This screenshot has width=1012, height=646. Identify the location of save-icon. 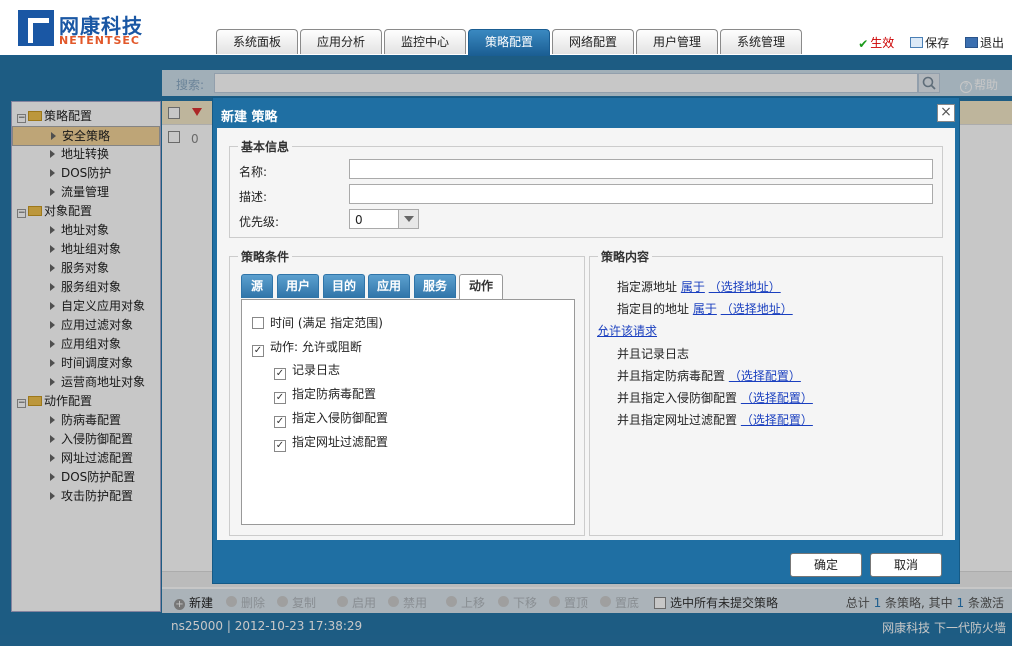
(917, 42).